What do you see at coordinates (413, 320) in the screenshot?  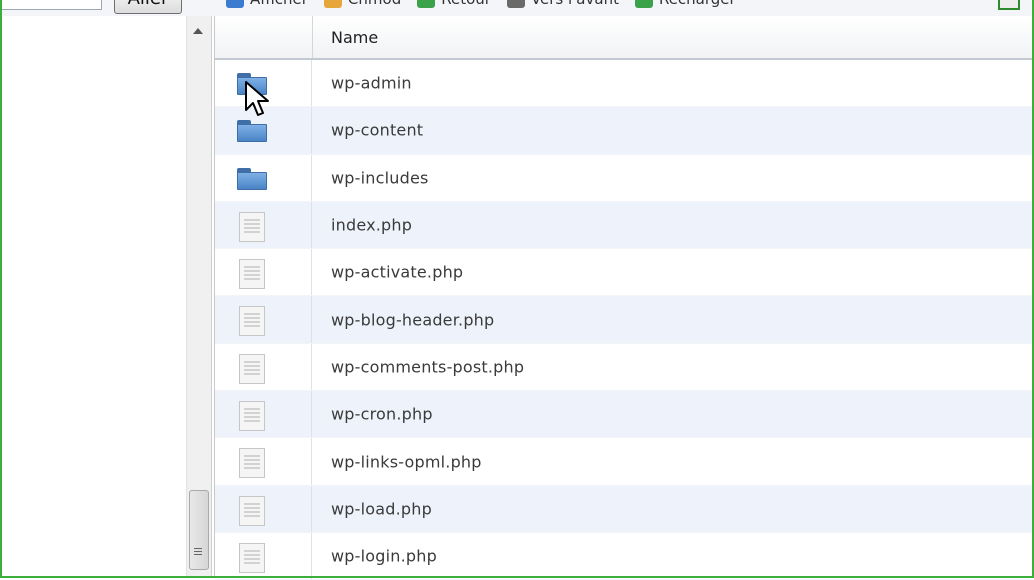 I see `file-name: wp-blog-header.php` at bounding box center [413, 320].